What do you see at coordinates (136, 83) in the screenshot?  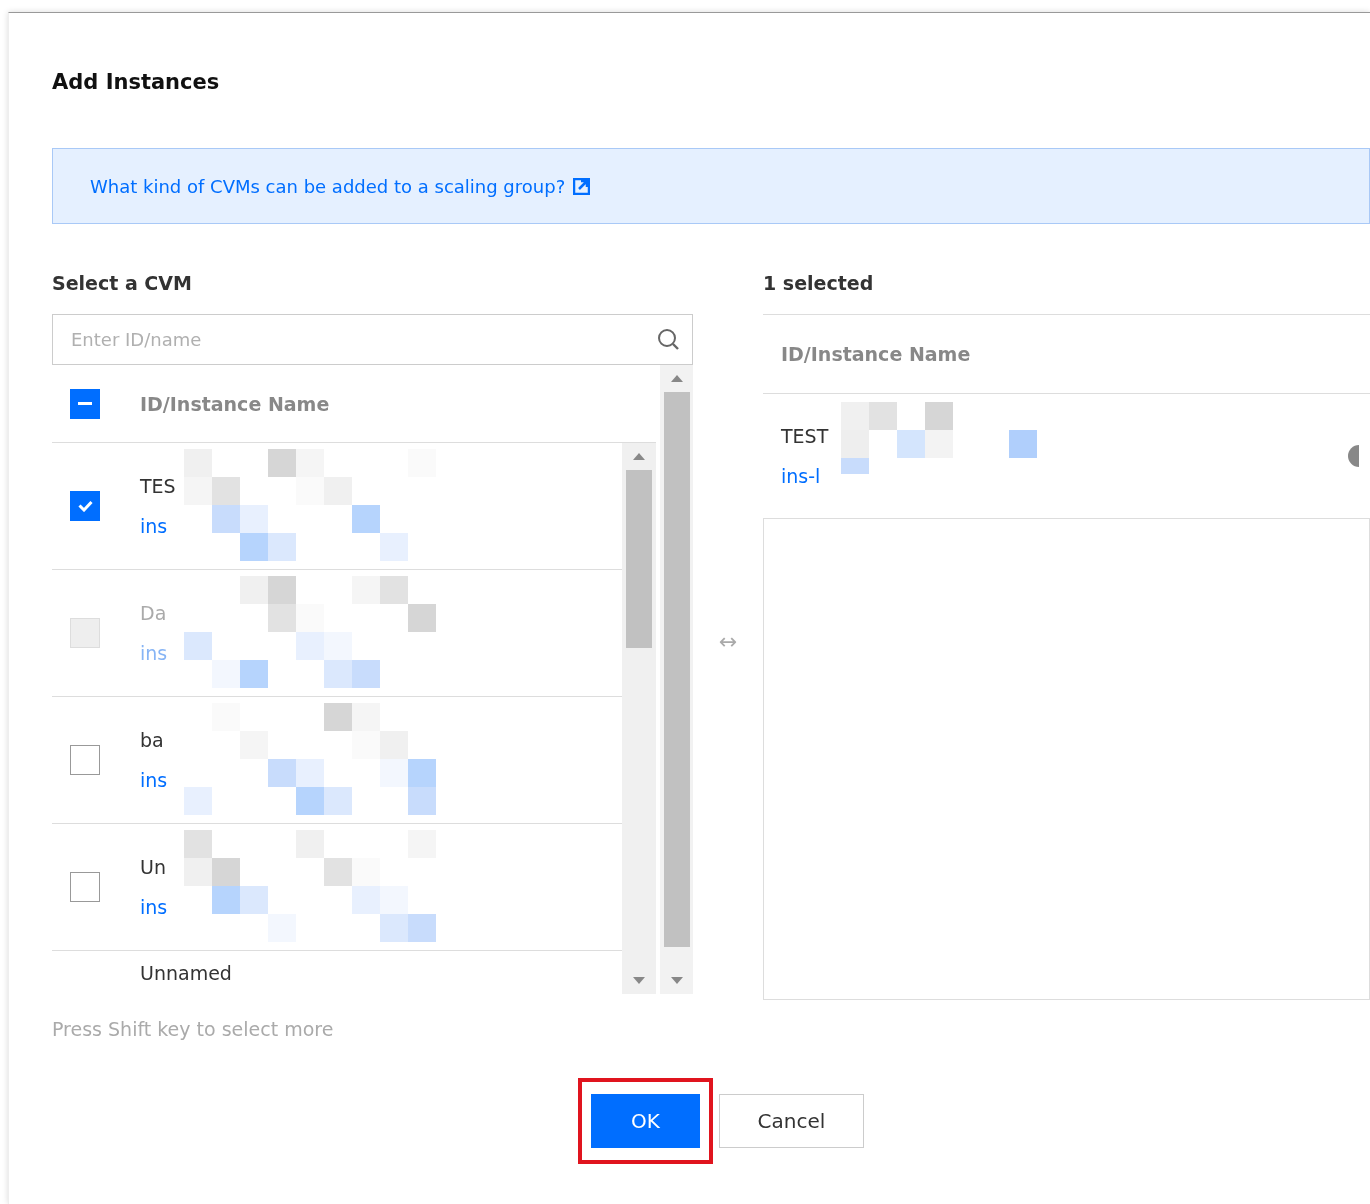 I see `dialog-title: Add Instances` at bounding box center [136, 83].